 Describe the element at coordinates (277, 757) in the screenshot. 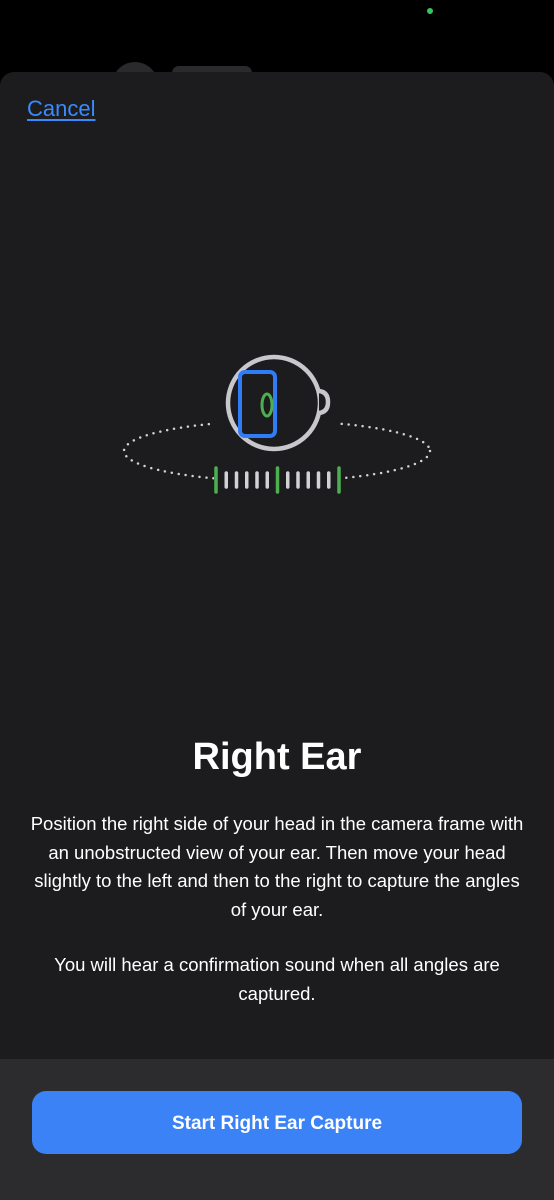

I see `page-title: Right Ear` at that location.